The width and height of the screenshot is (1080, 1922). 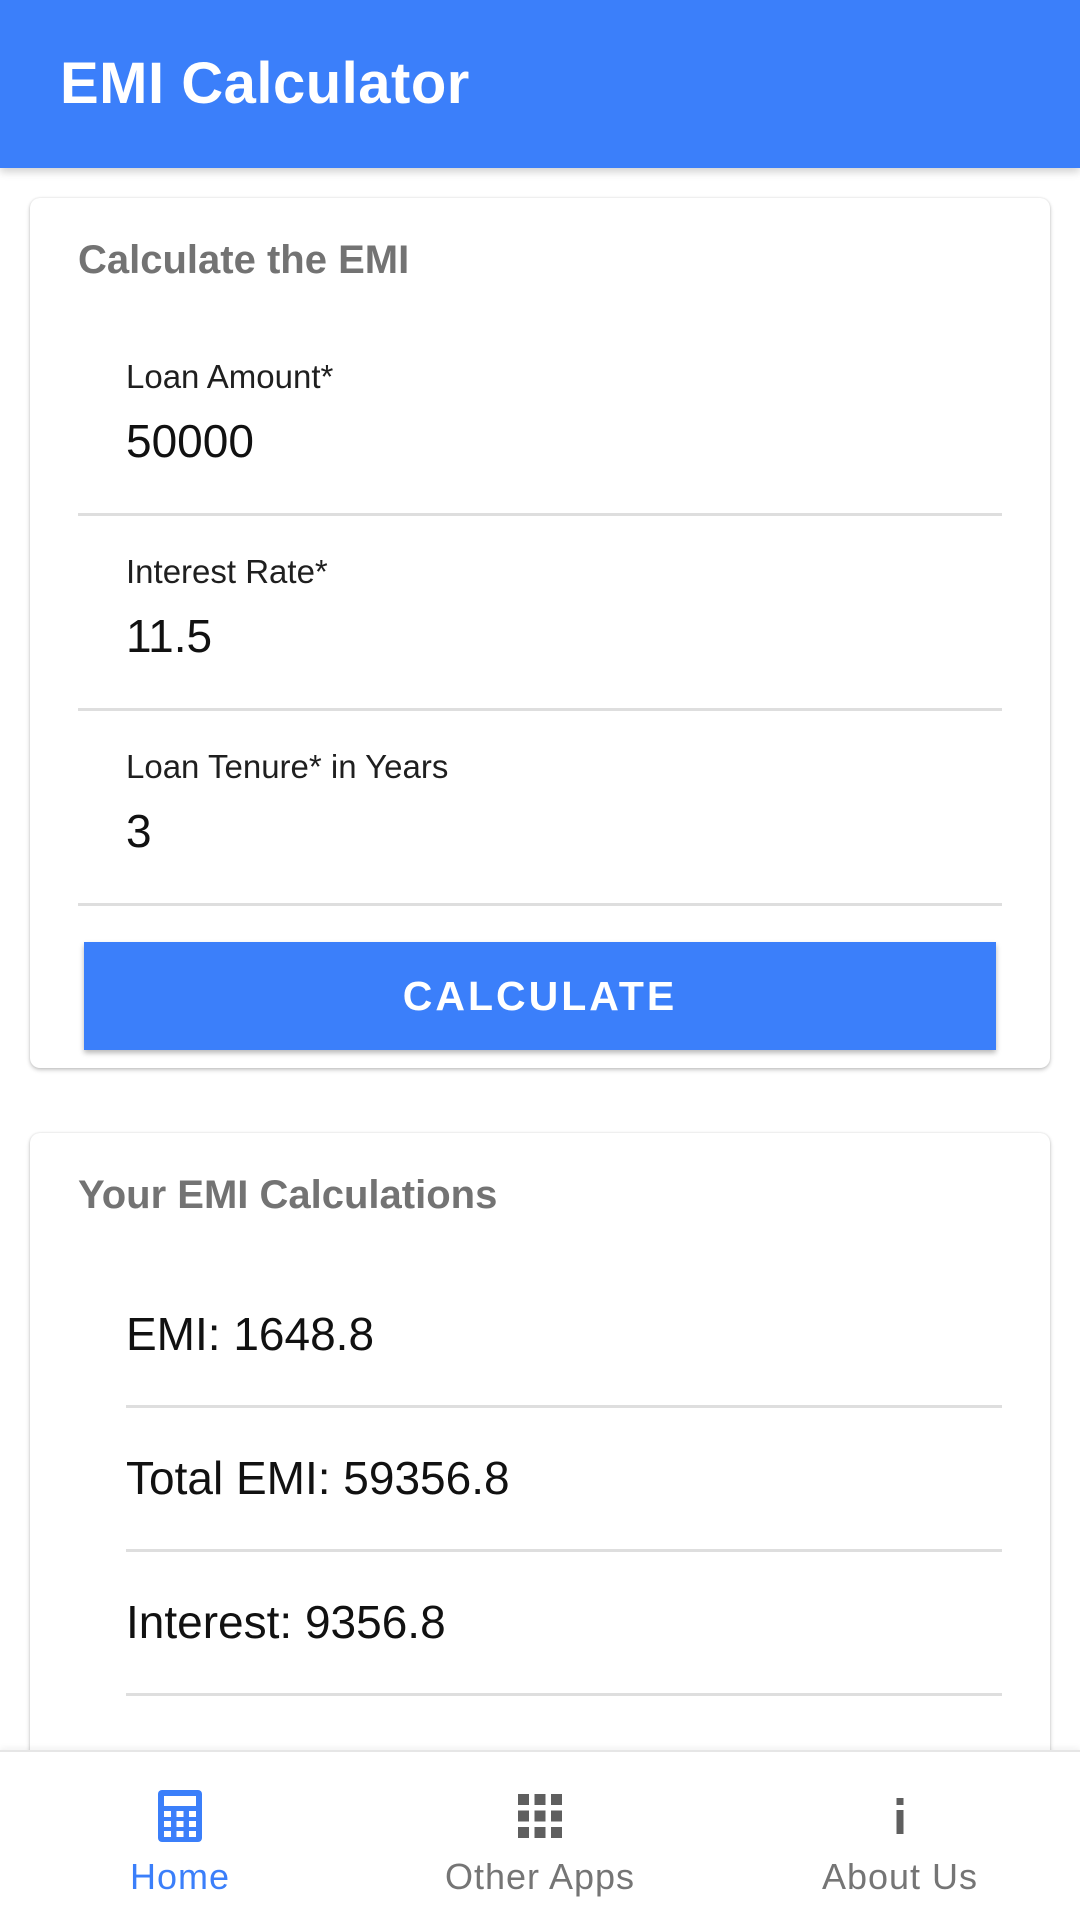 I want to click on bottom-navigation: Home Other Apps About Us, so click(x=540, y=1836).